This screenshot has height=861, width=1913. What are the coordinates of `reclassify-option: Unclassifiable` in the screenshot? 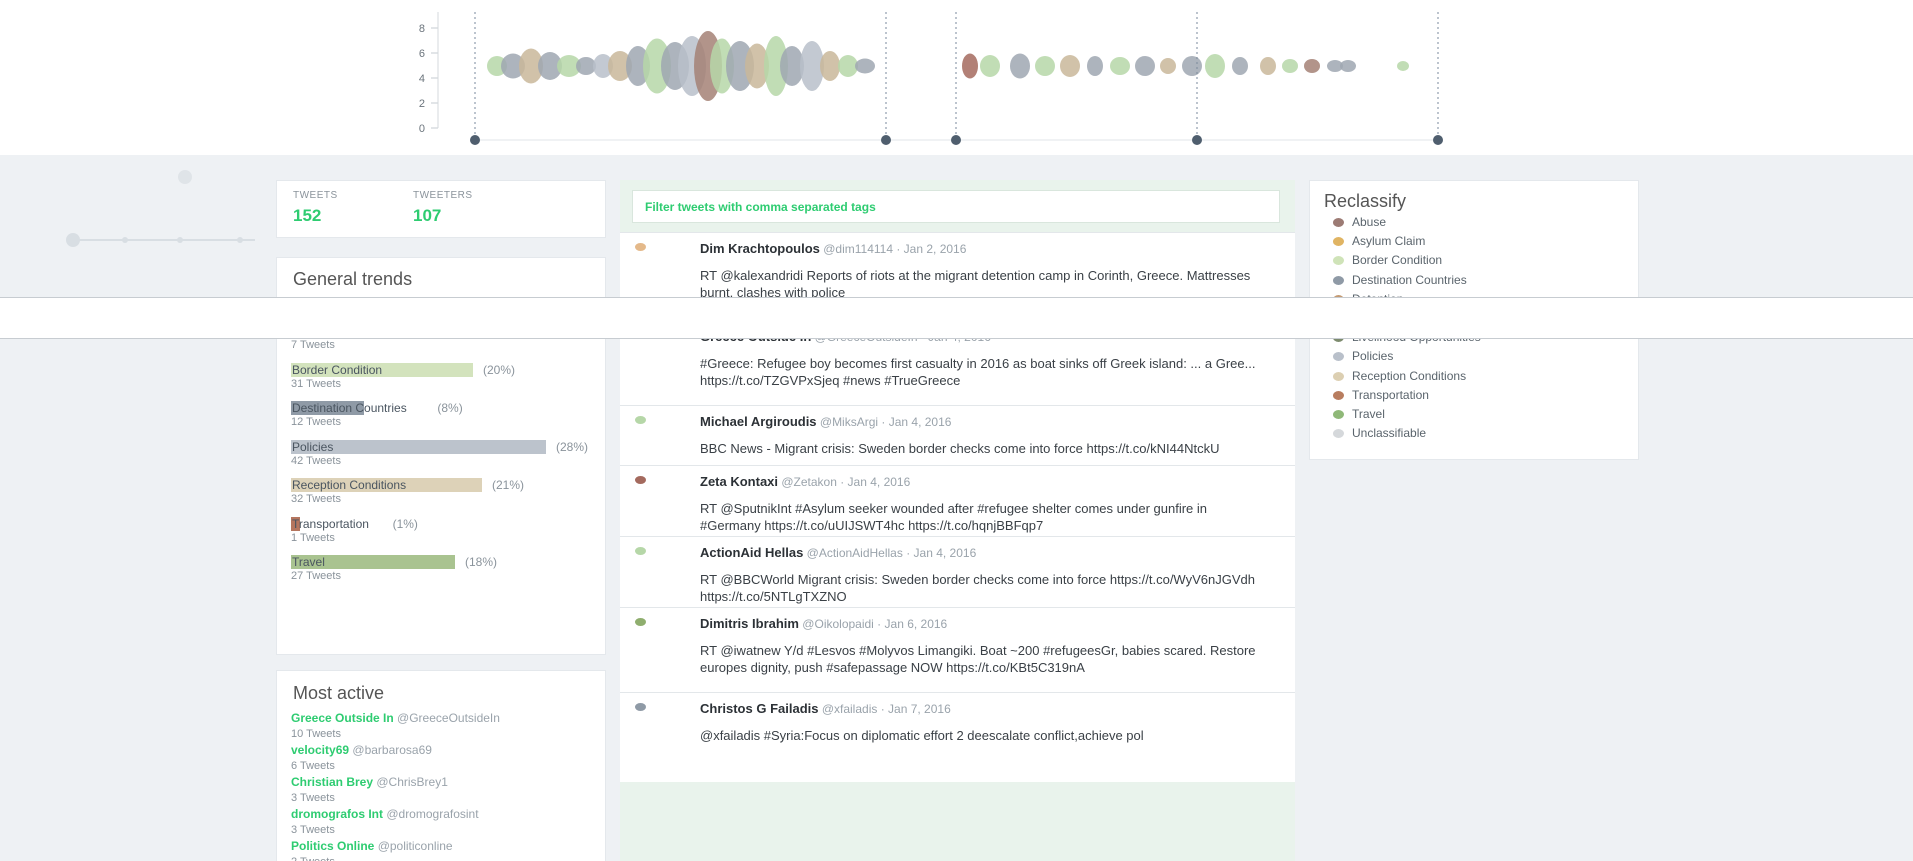 It's located at (1379, 433).